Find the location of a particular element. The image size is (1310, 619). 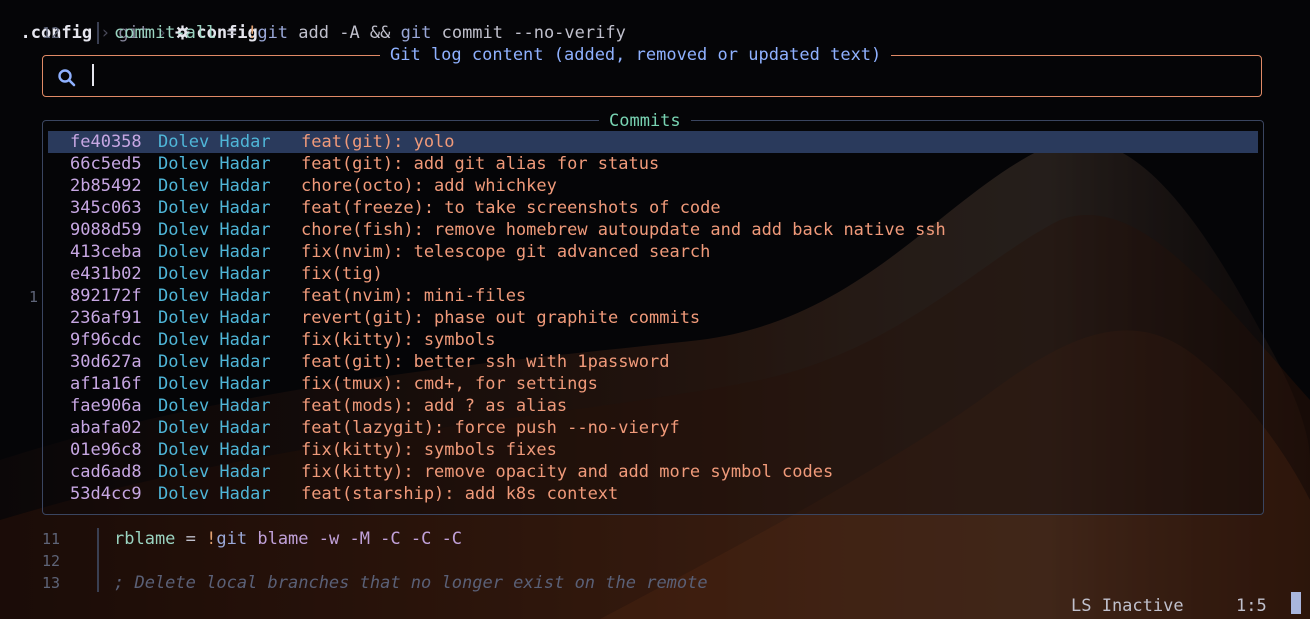

commit-hash: af1a16f is located at coordinates (106, 384).